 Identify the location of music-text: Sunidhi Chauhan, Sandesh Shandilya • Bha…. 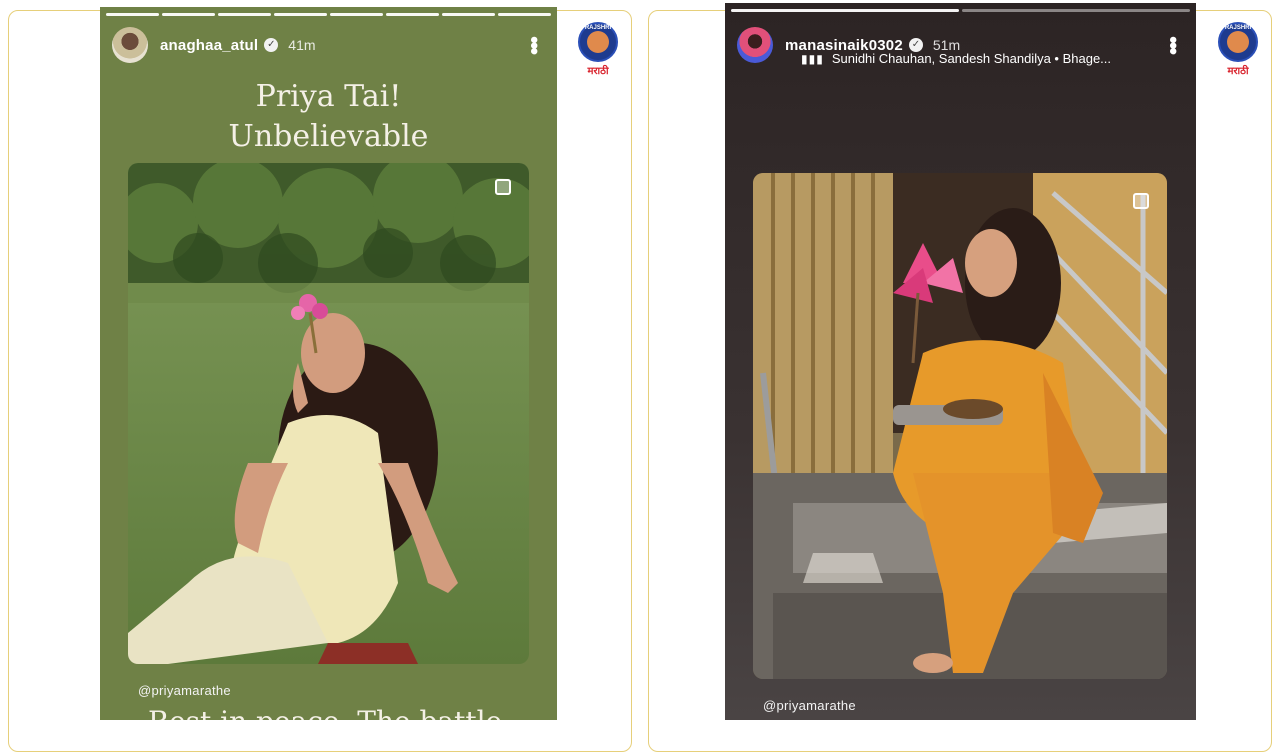
(971, 58).